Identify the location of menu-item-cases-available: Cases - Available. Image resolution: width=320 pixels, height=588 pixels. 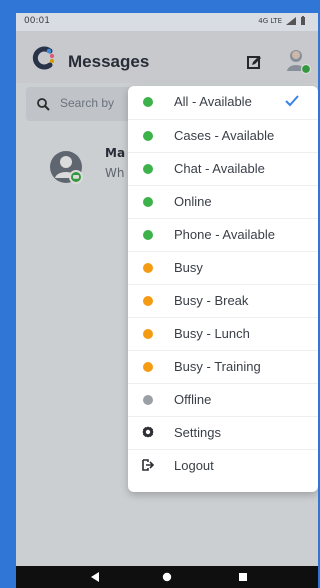
(223, 135).